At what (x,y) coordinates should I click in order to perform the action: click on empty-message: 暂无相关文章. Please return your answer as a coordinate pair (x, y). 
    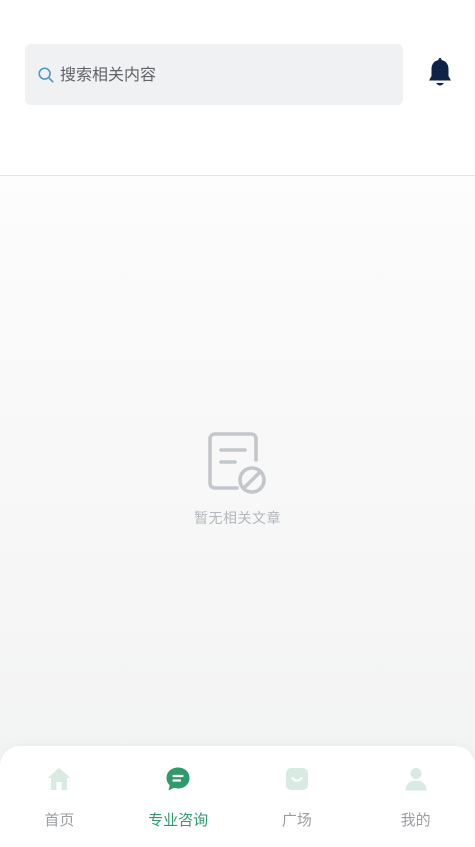
    Looking at the image, I should click on (237, 519).